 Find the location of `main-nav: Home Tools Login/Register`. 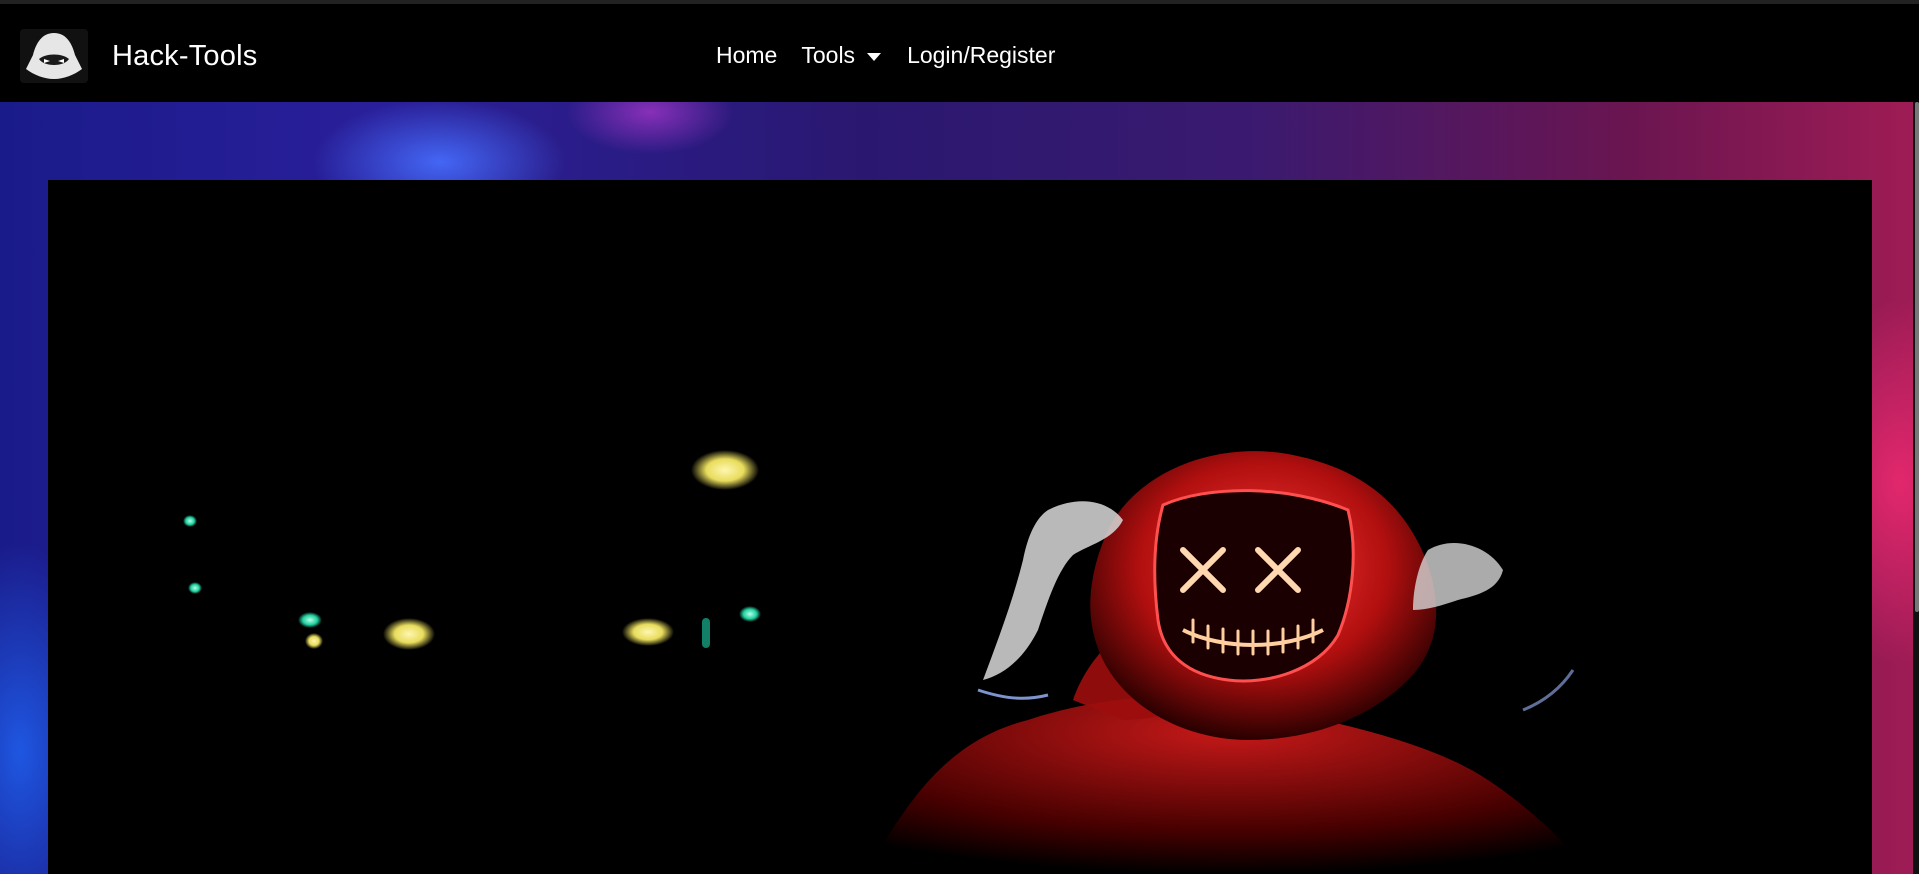

main-nav: Home Tools Login/Register is located at coordinates (885, 55).